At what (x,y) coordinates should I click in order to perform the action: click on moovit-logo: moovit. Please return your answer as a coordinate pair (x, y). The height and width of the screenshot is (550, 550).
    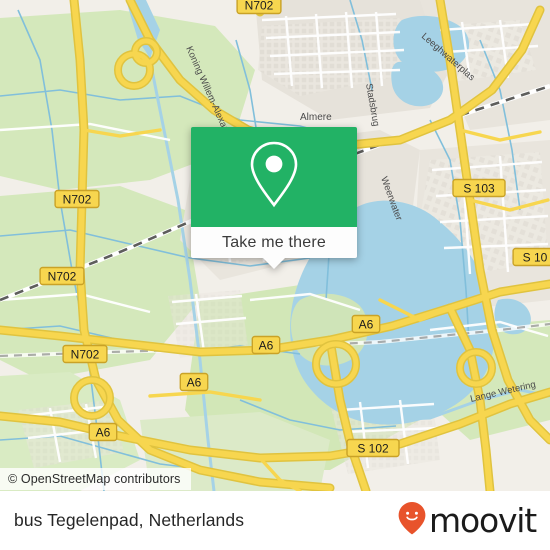
    Looking at the image, I should click on (467, 520).